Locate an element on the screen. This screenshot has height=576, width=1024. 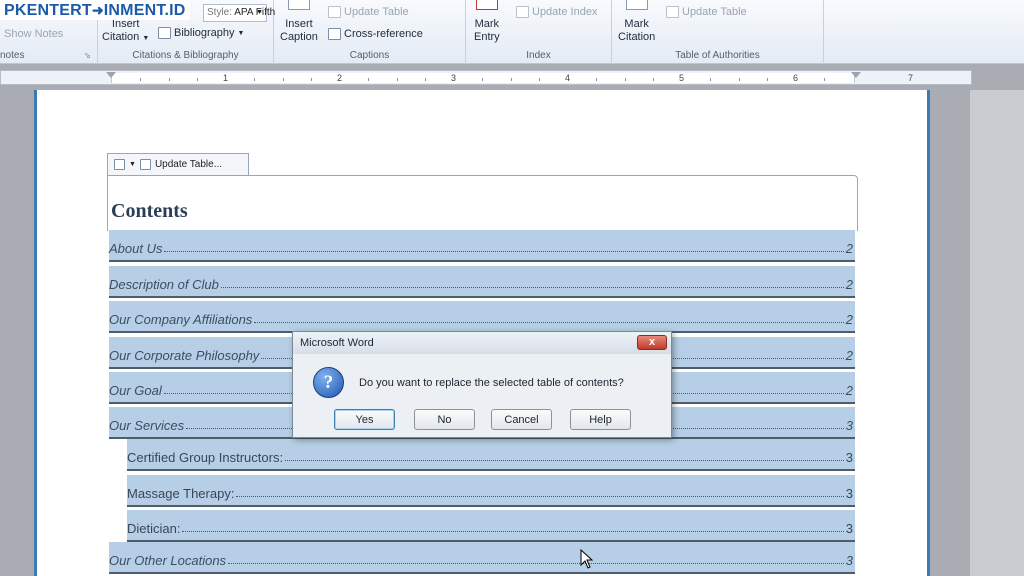
toc-entry-text: Massage Therapy: is located at coordinates (181, 493).